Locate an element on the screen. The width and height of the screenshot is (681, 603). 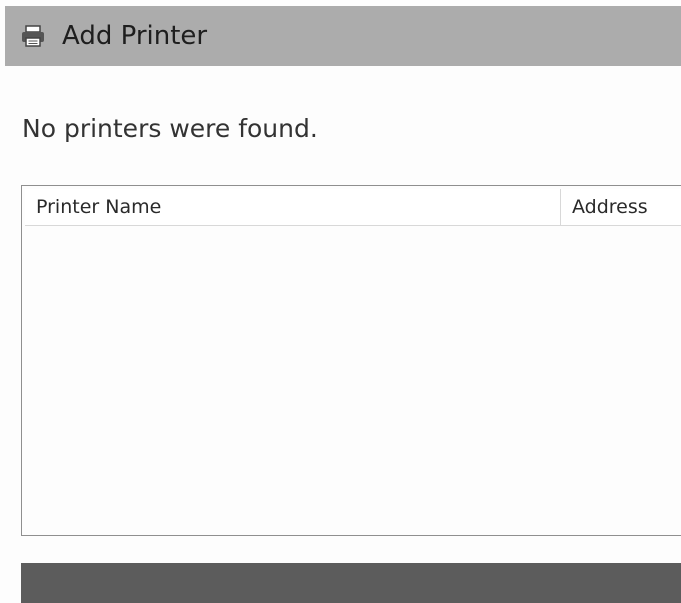
column-header-printer-name: Printer Name is located at coordinates (293, 207).